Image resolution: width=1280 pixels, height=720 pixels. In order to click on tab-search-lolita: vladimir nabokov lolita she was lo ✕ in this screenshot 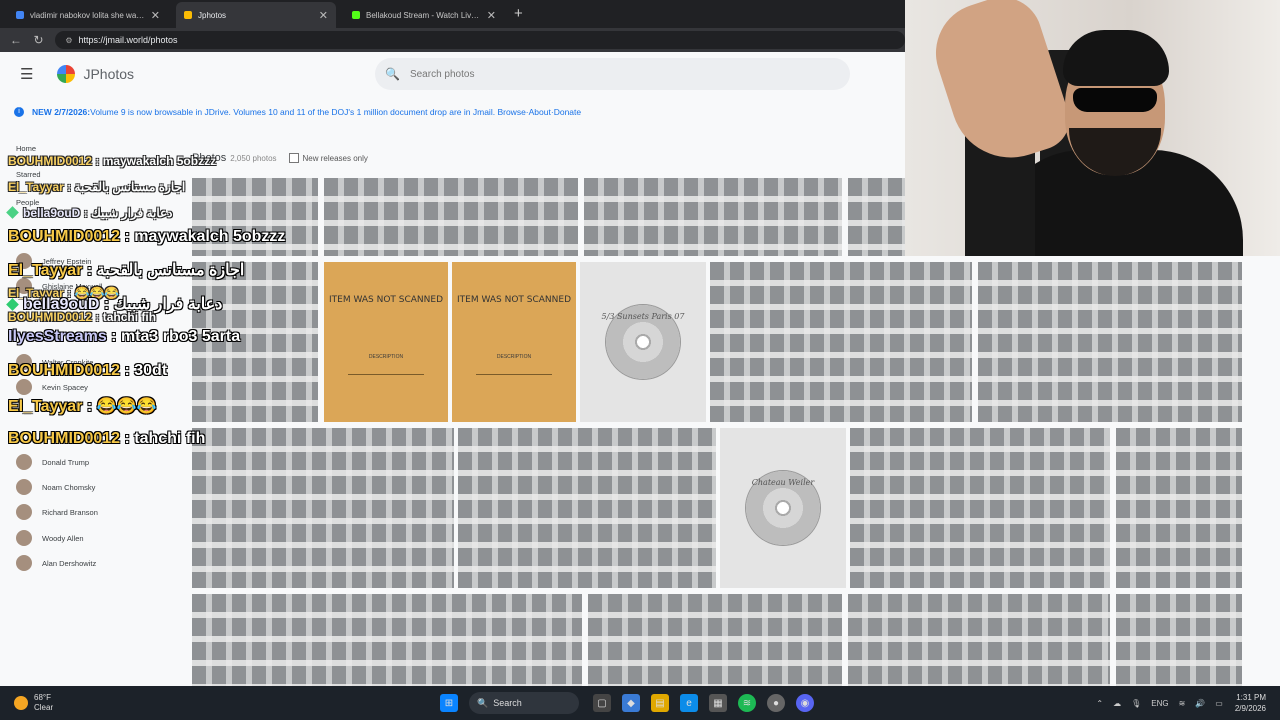, I will do `click(88, 15)`.